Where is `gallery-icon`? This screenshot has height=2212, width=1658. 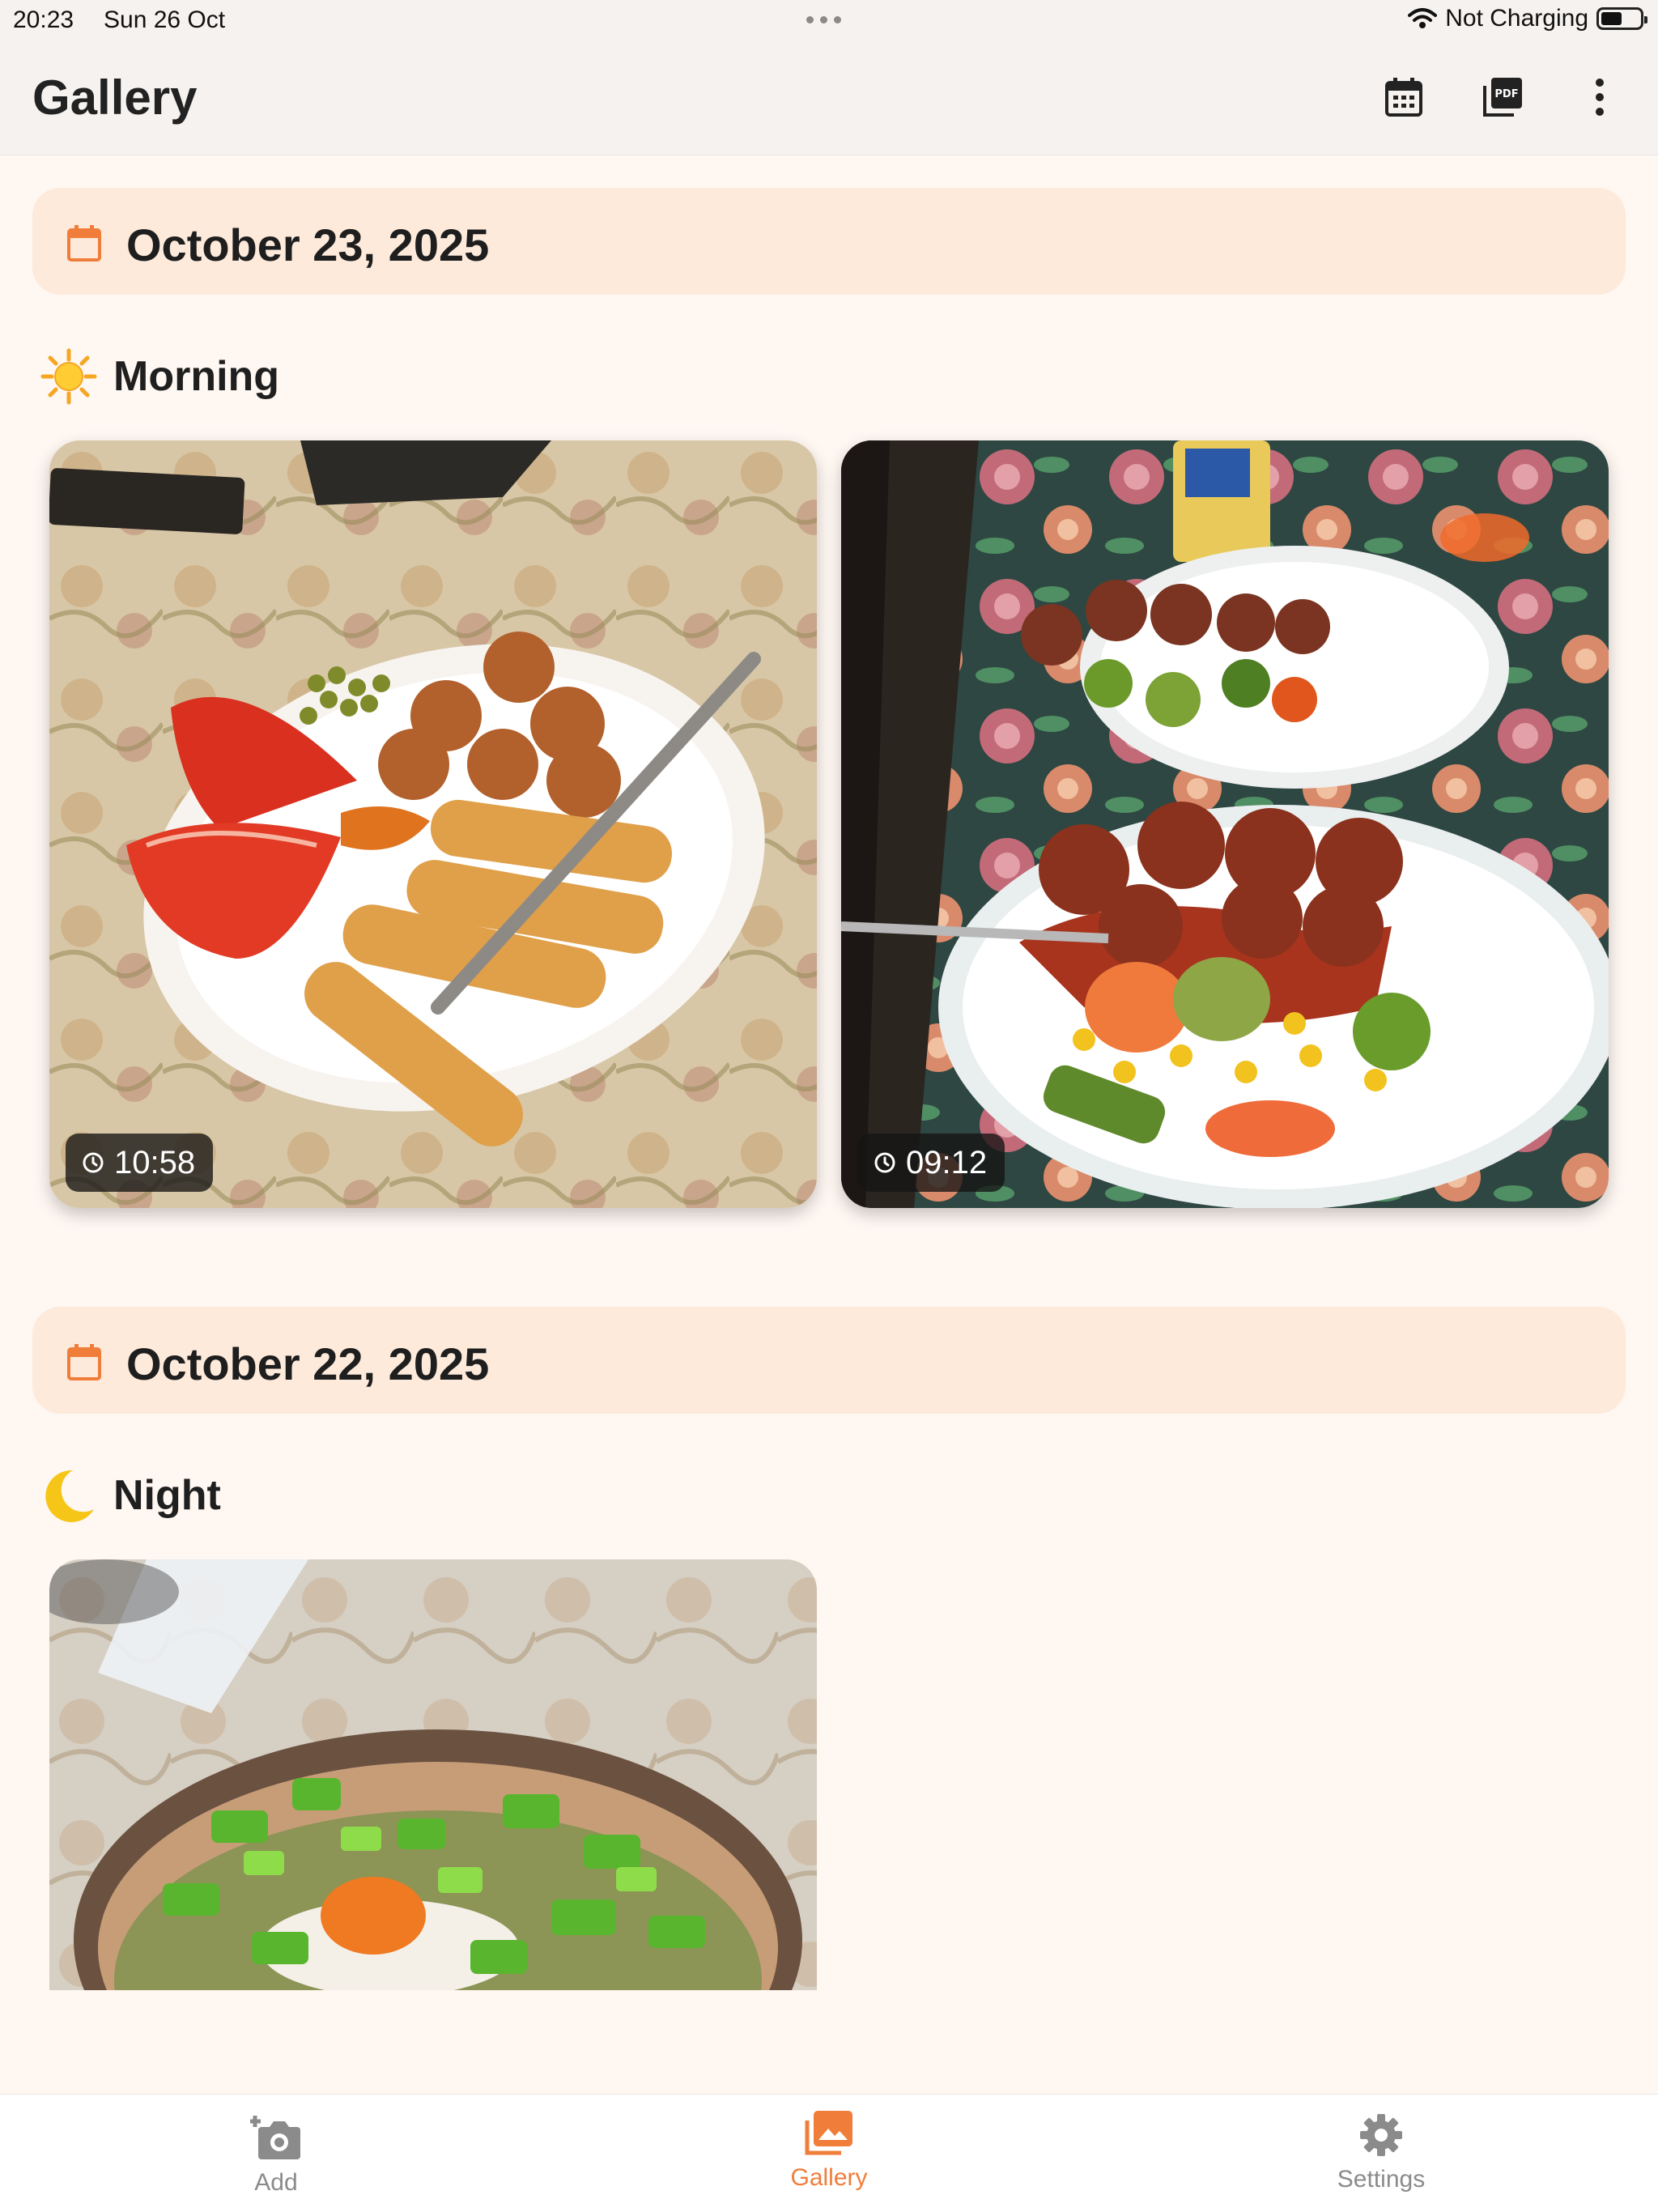 gallery-icon is located at coordinates (828, 2133).